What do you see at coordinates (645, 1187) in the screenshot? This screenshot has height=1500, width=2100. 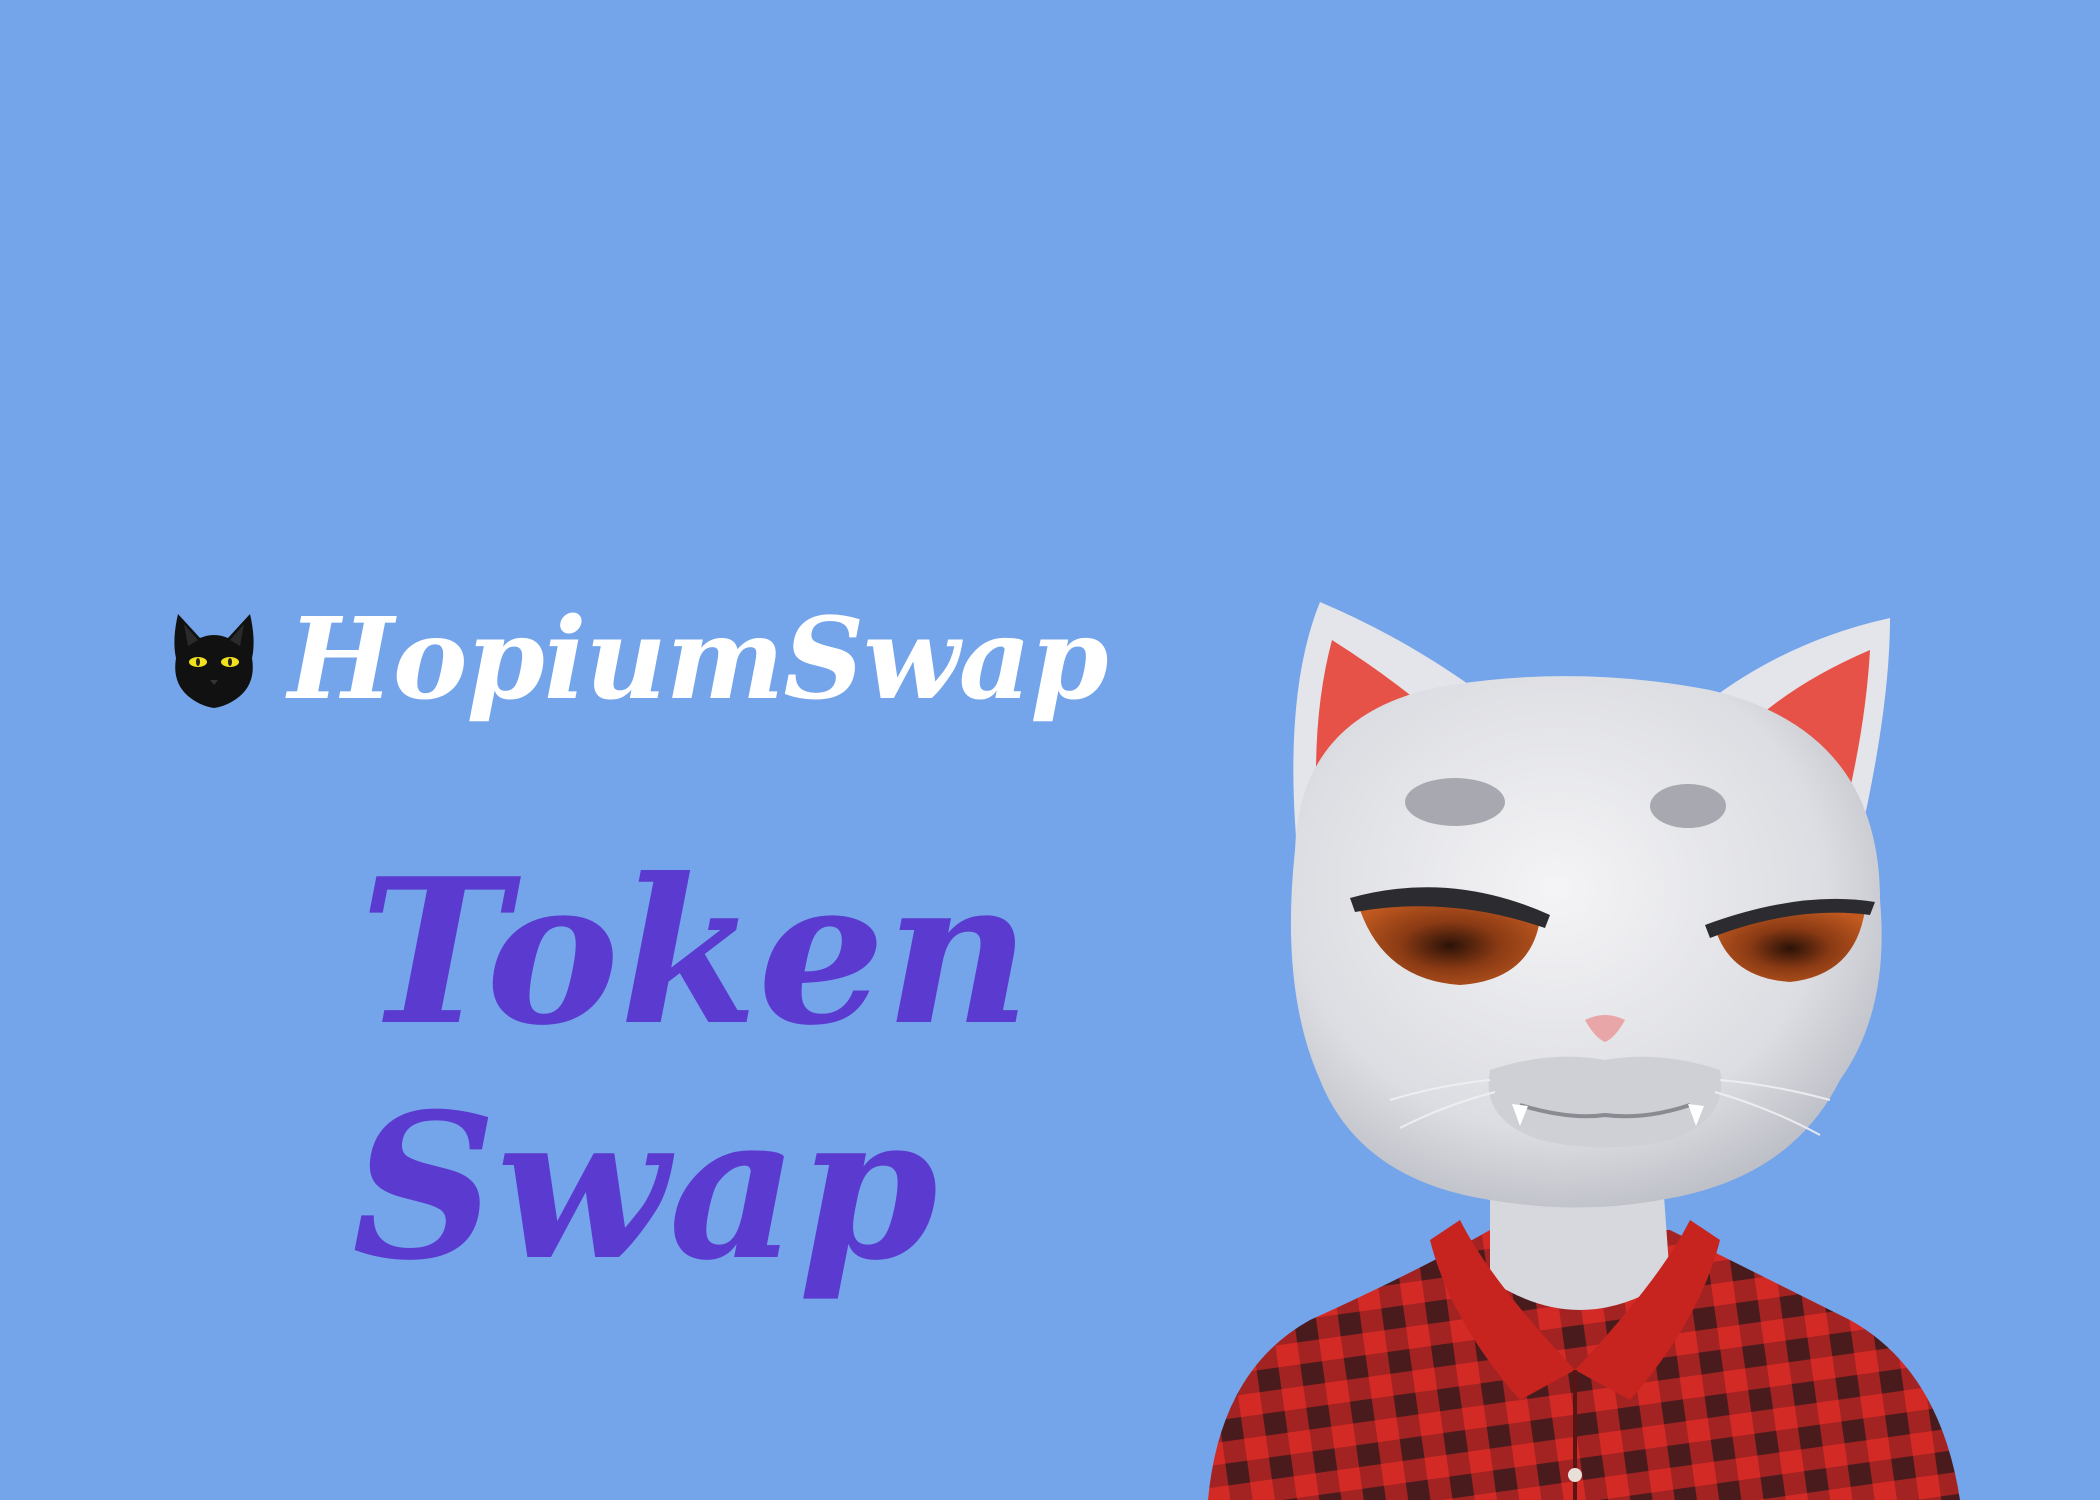 I see `headline-line-2: Swap` at bounding box center [645, 1187].